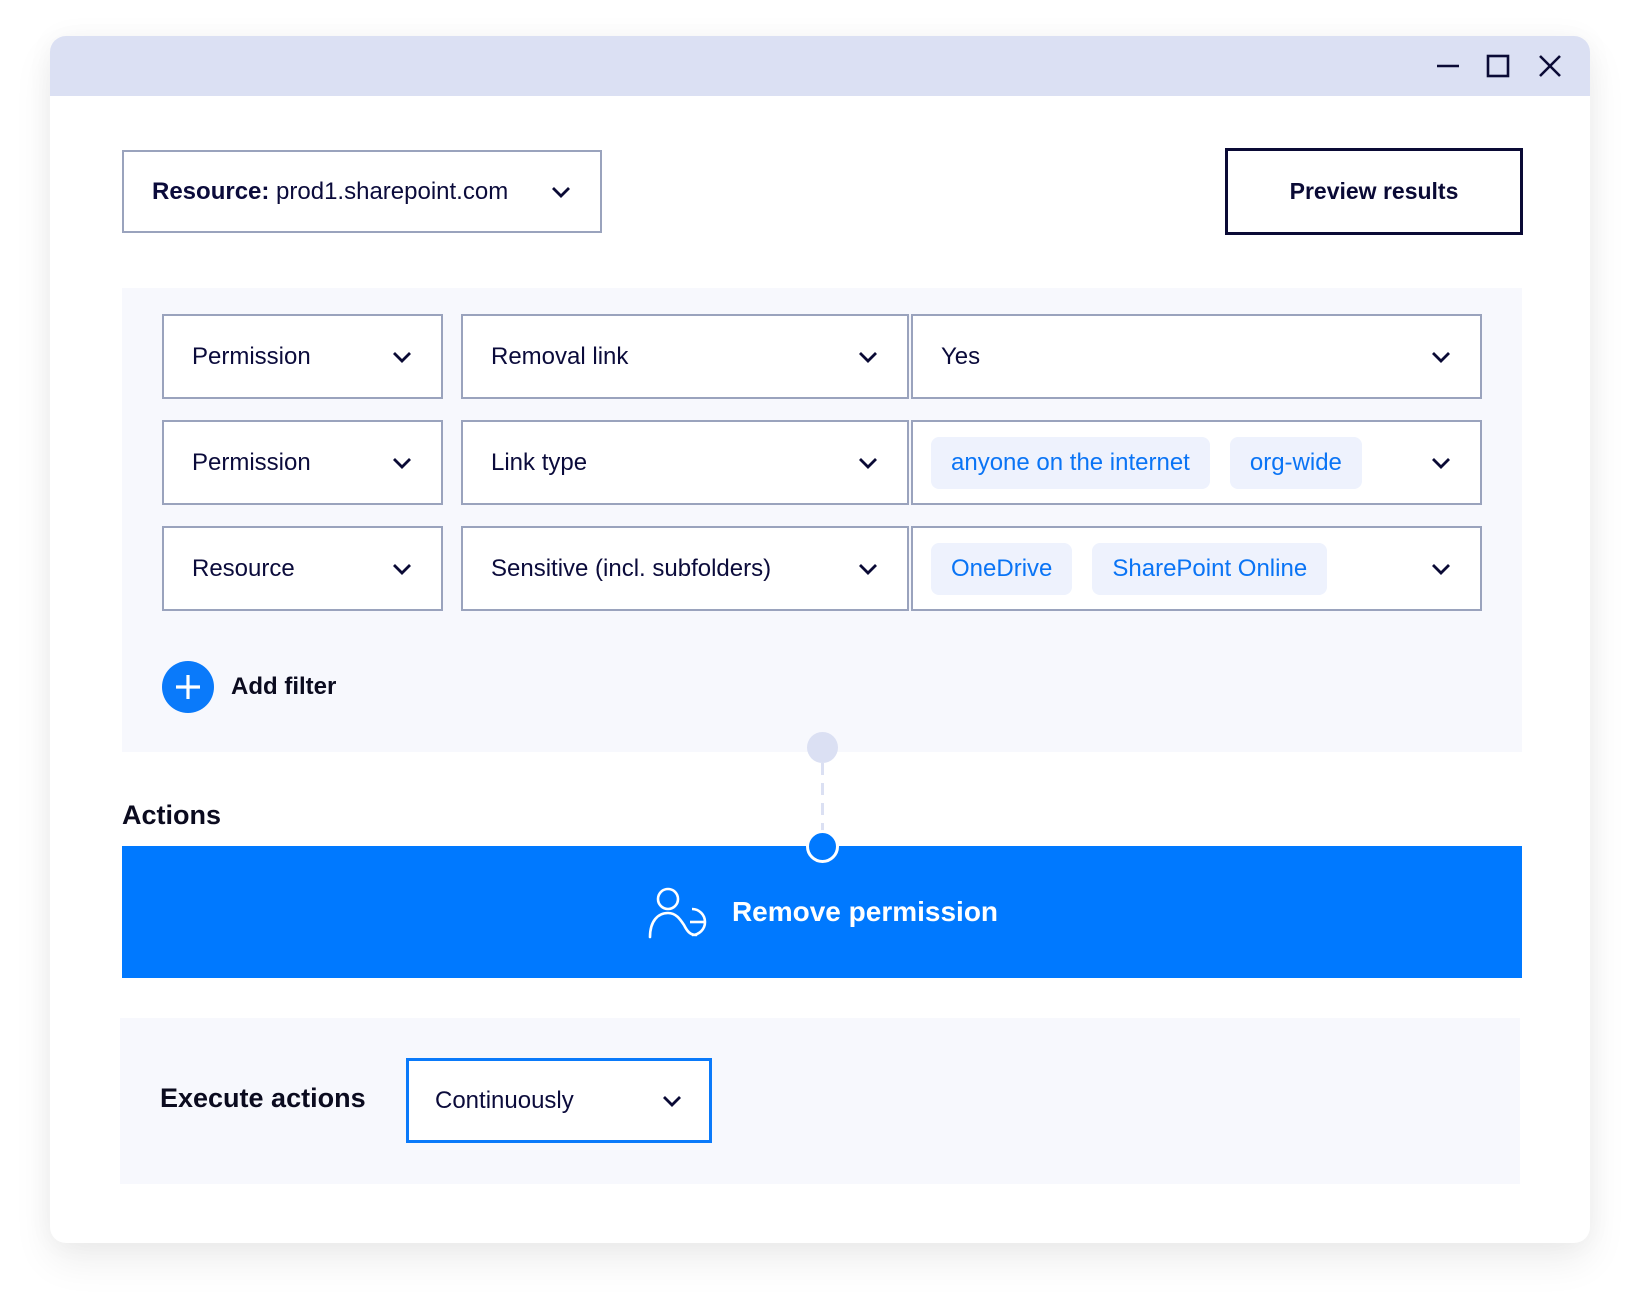 This screenshot has width=1640, height=1308. I want to click on add-circle, so click(188, 687).